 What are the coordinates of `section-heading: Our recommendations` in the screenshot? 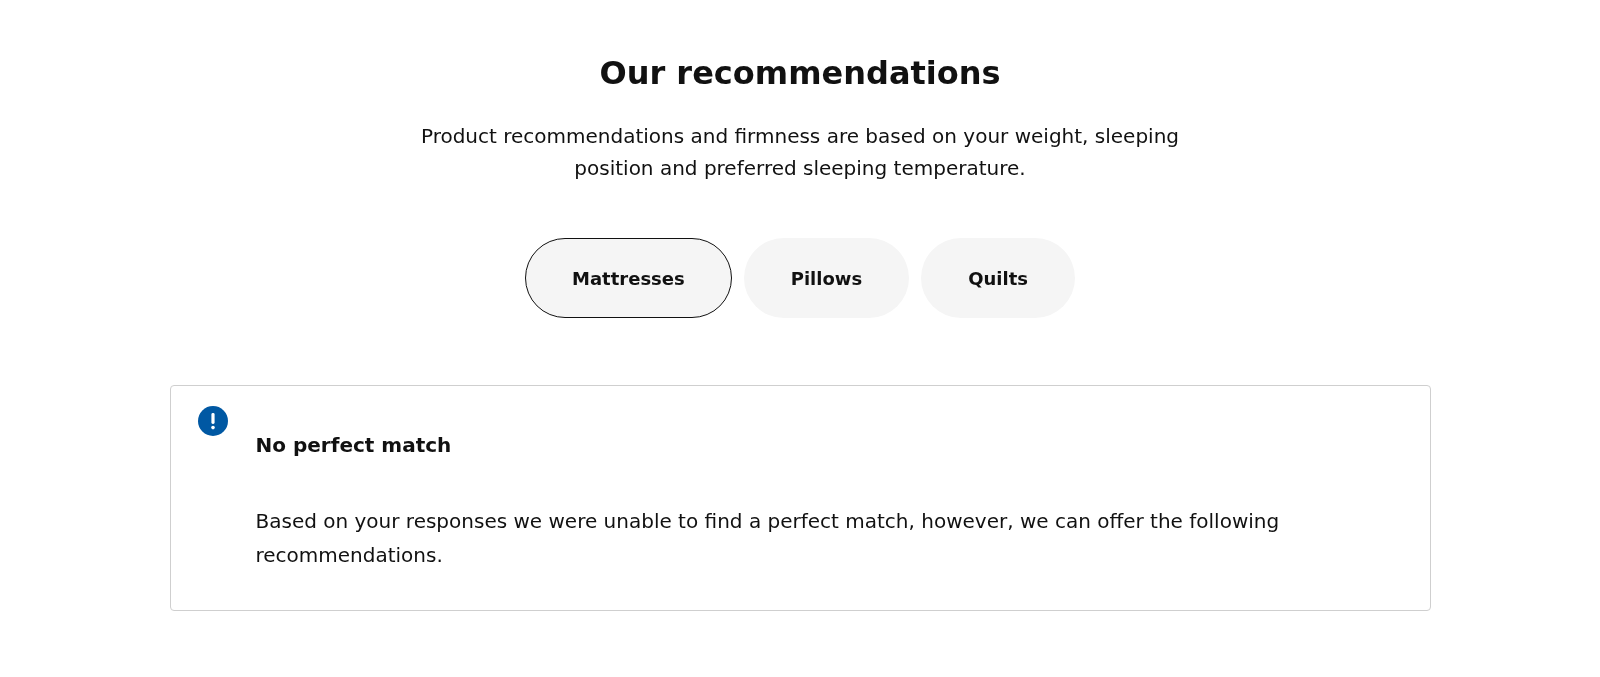 It's located at (800, 73).